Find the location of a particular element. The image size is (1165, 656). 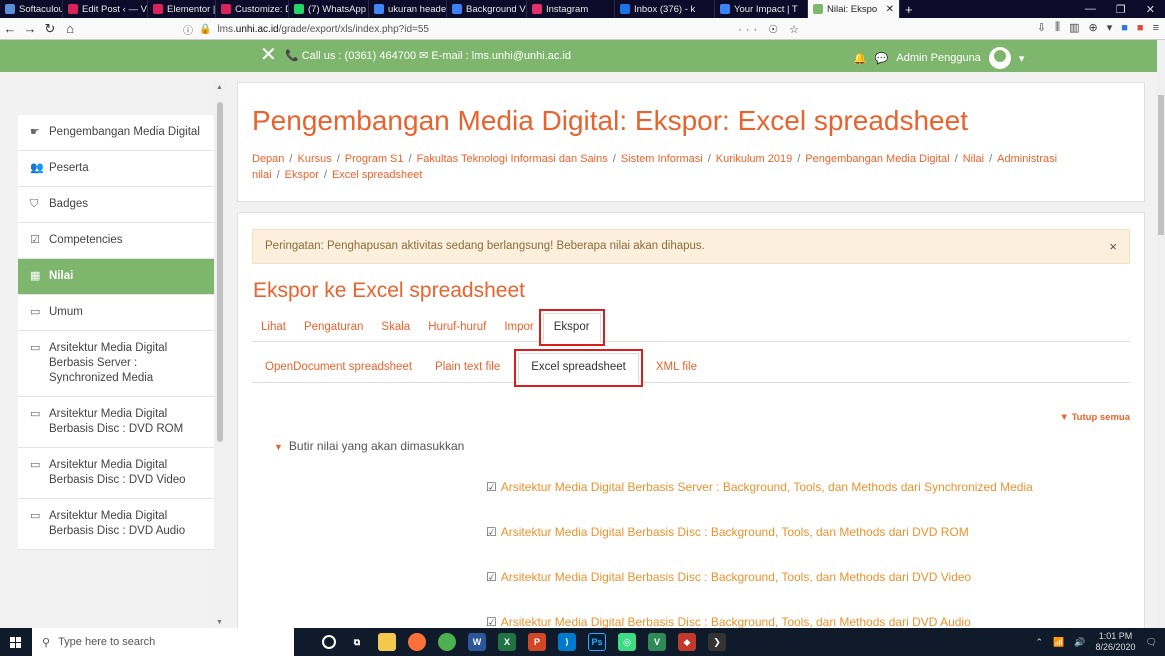

chevron-up-icon: ⌃ is located at coordinates (1040, 642).